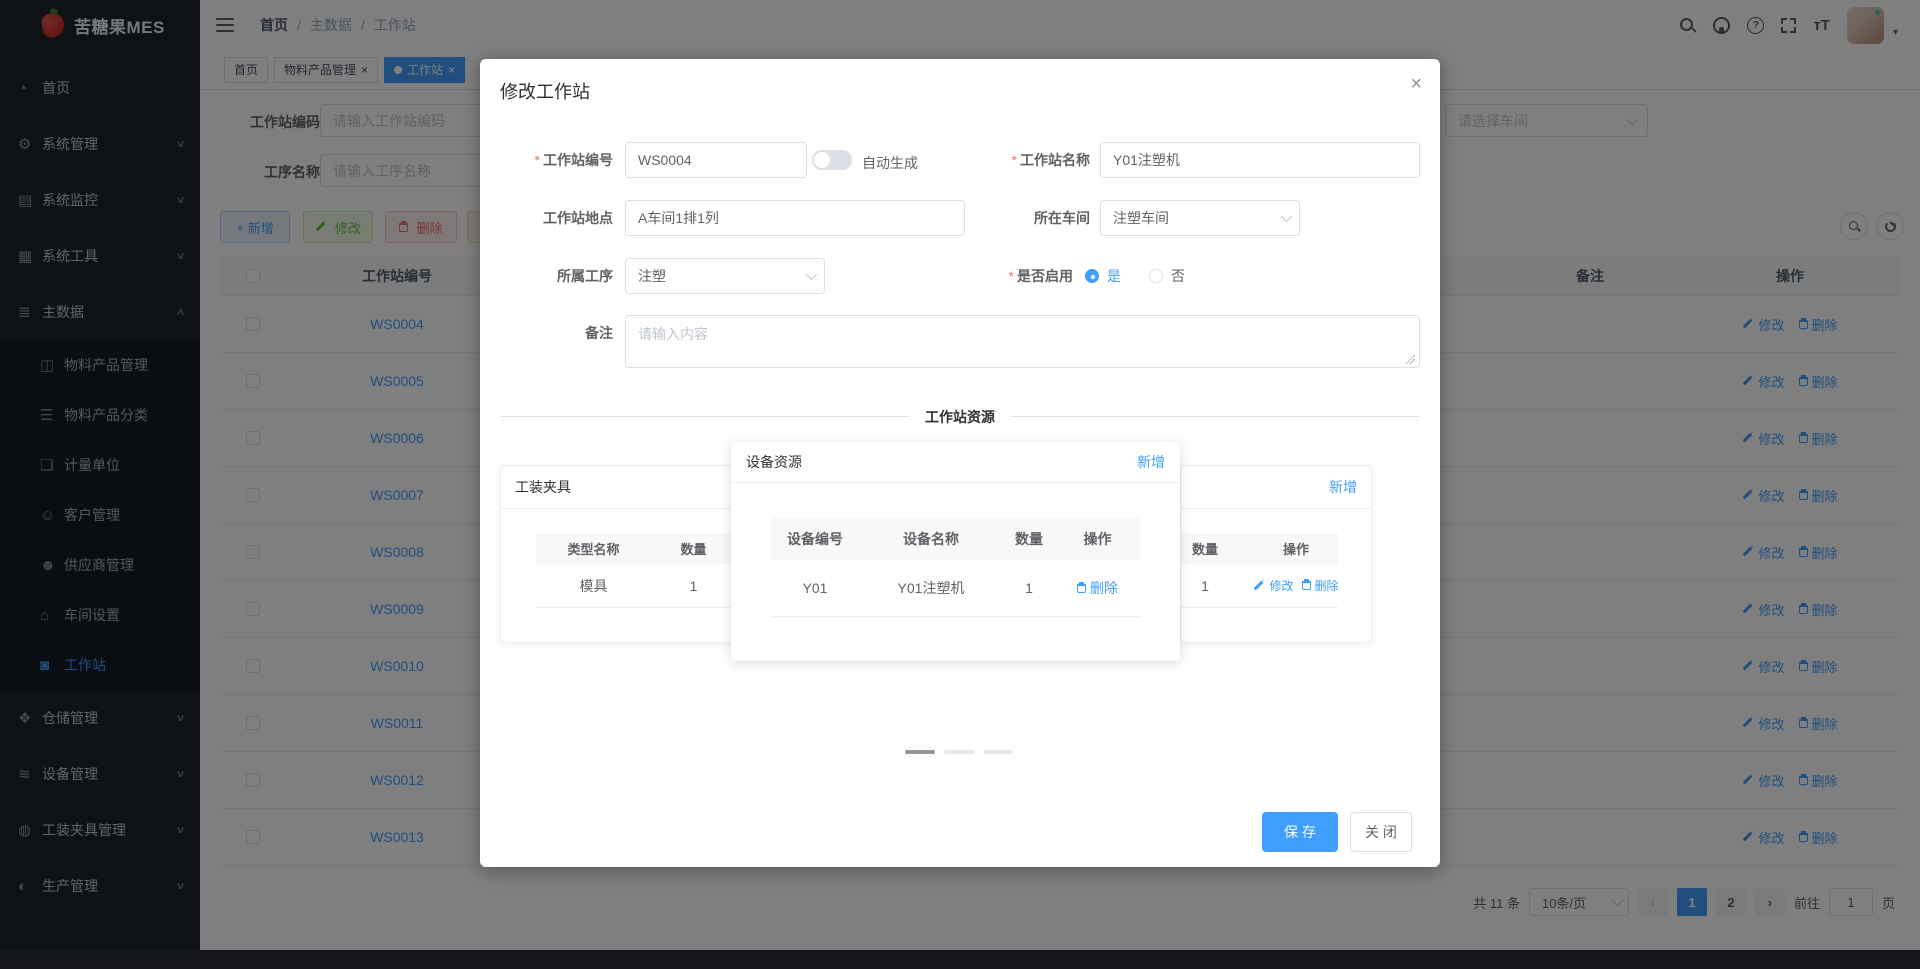 The image size is (1920, 969). I want to click on radio-no: 否, so click(1167, 276).